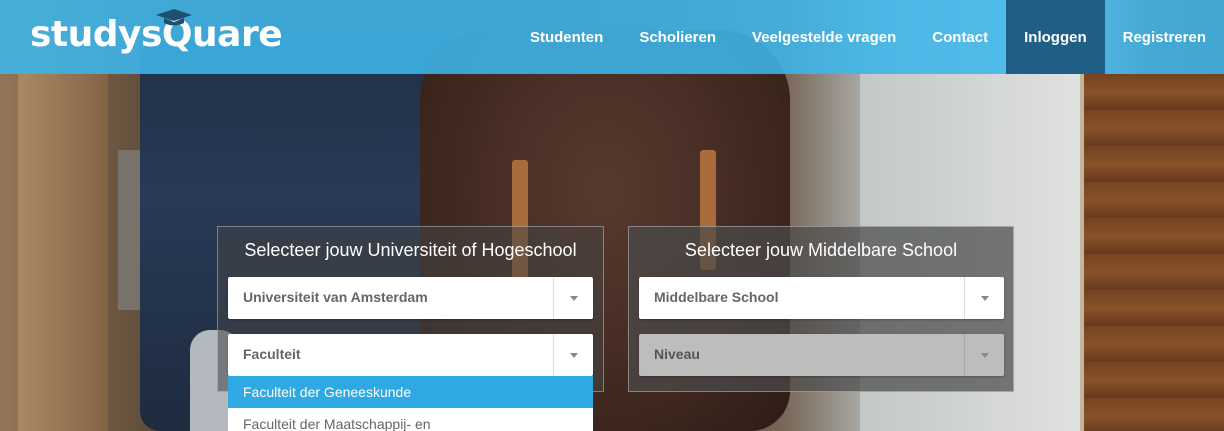  I want to click on studysquare-logo: studysQuare, so click(156, 34).